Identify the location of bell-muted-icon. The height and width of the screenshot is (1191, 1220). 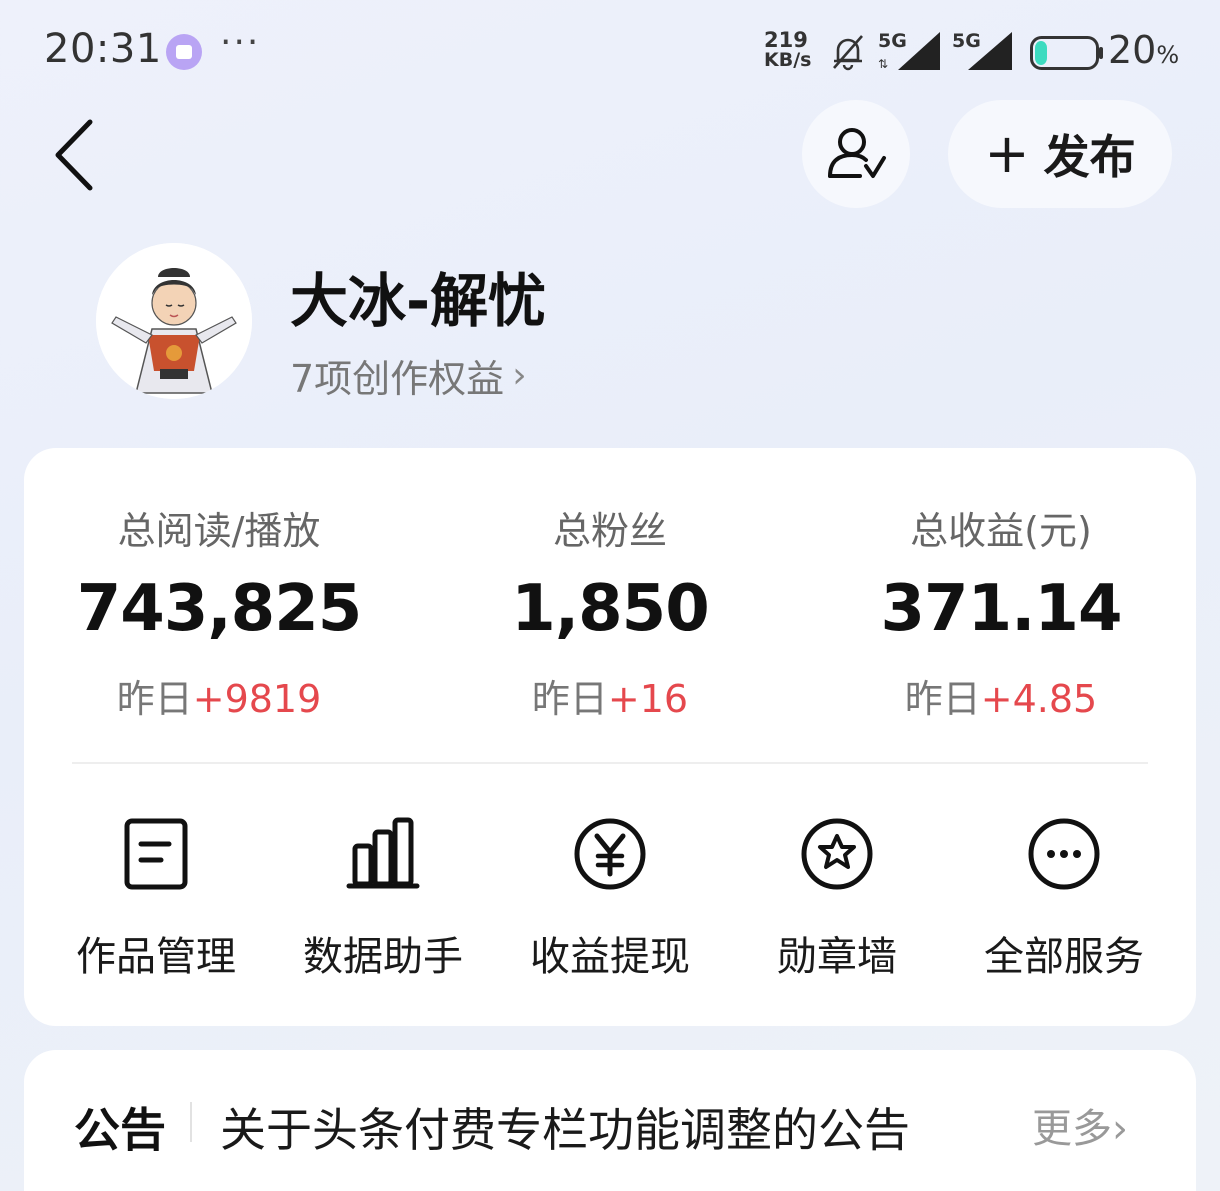
(848, 53).